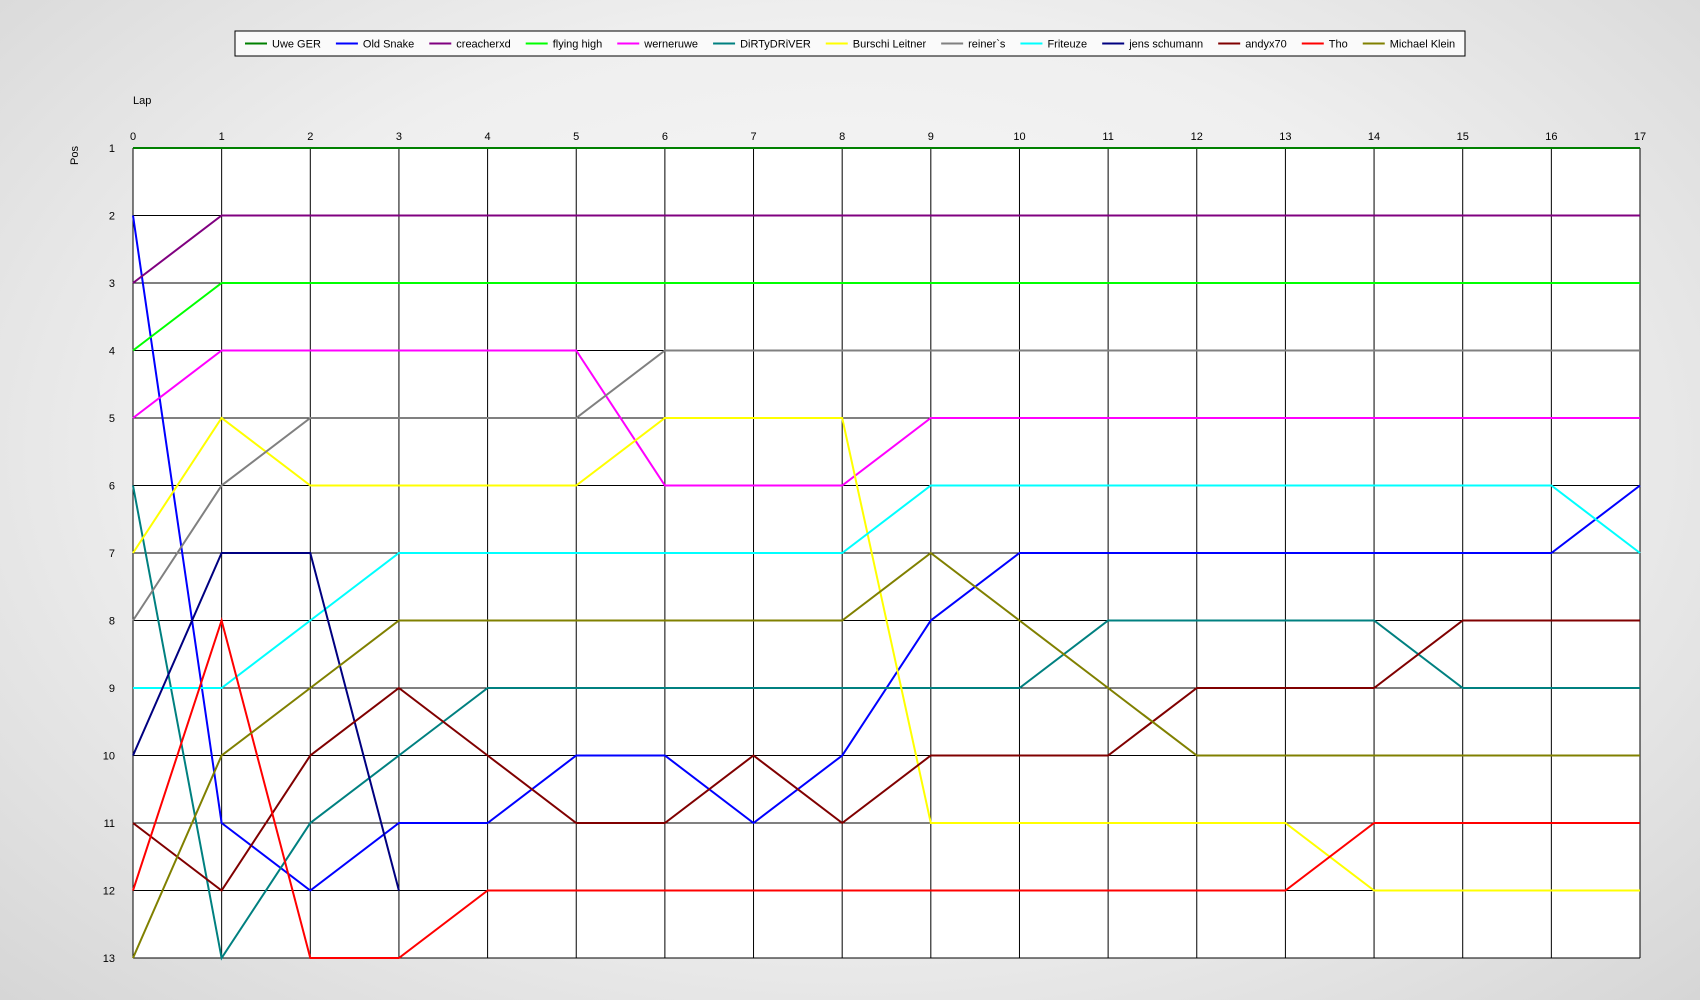  I want to click on y-tick-label: 3, so click(112, 284).